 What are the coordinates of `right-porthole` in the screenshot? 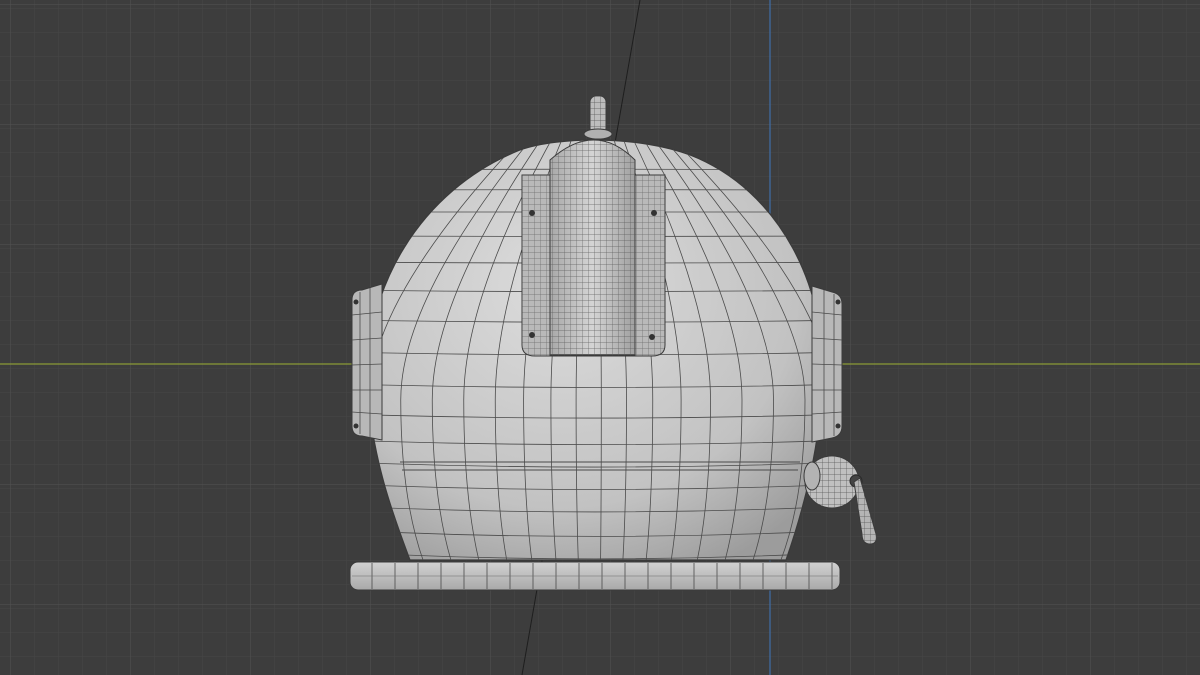 It's located at (827, 364).